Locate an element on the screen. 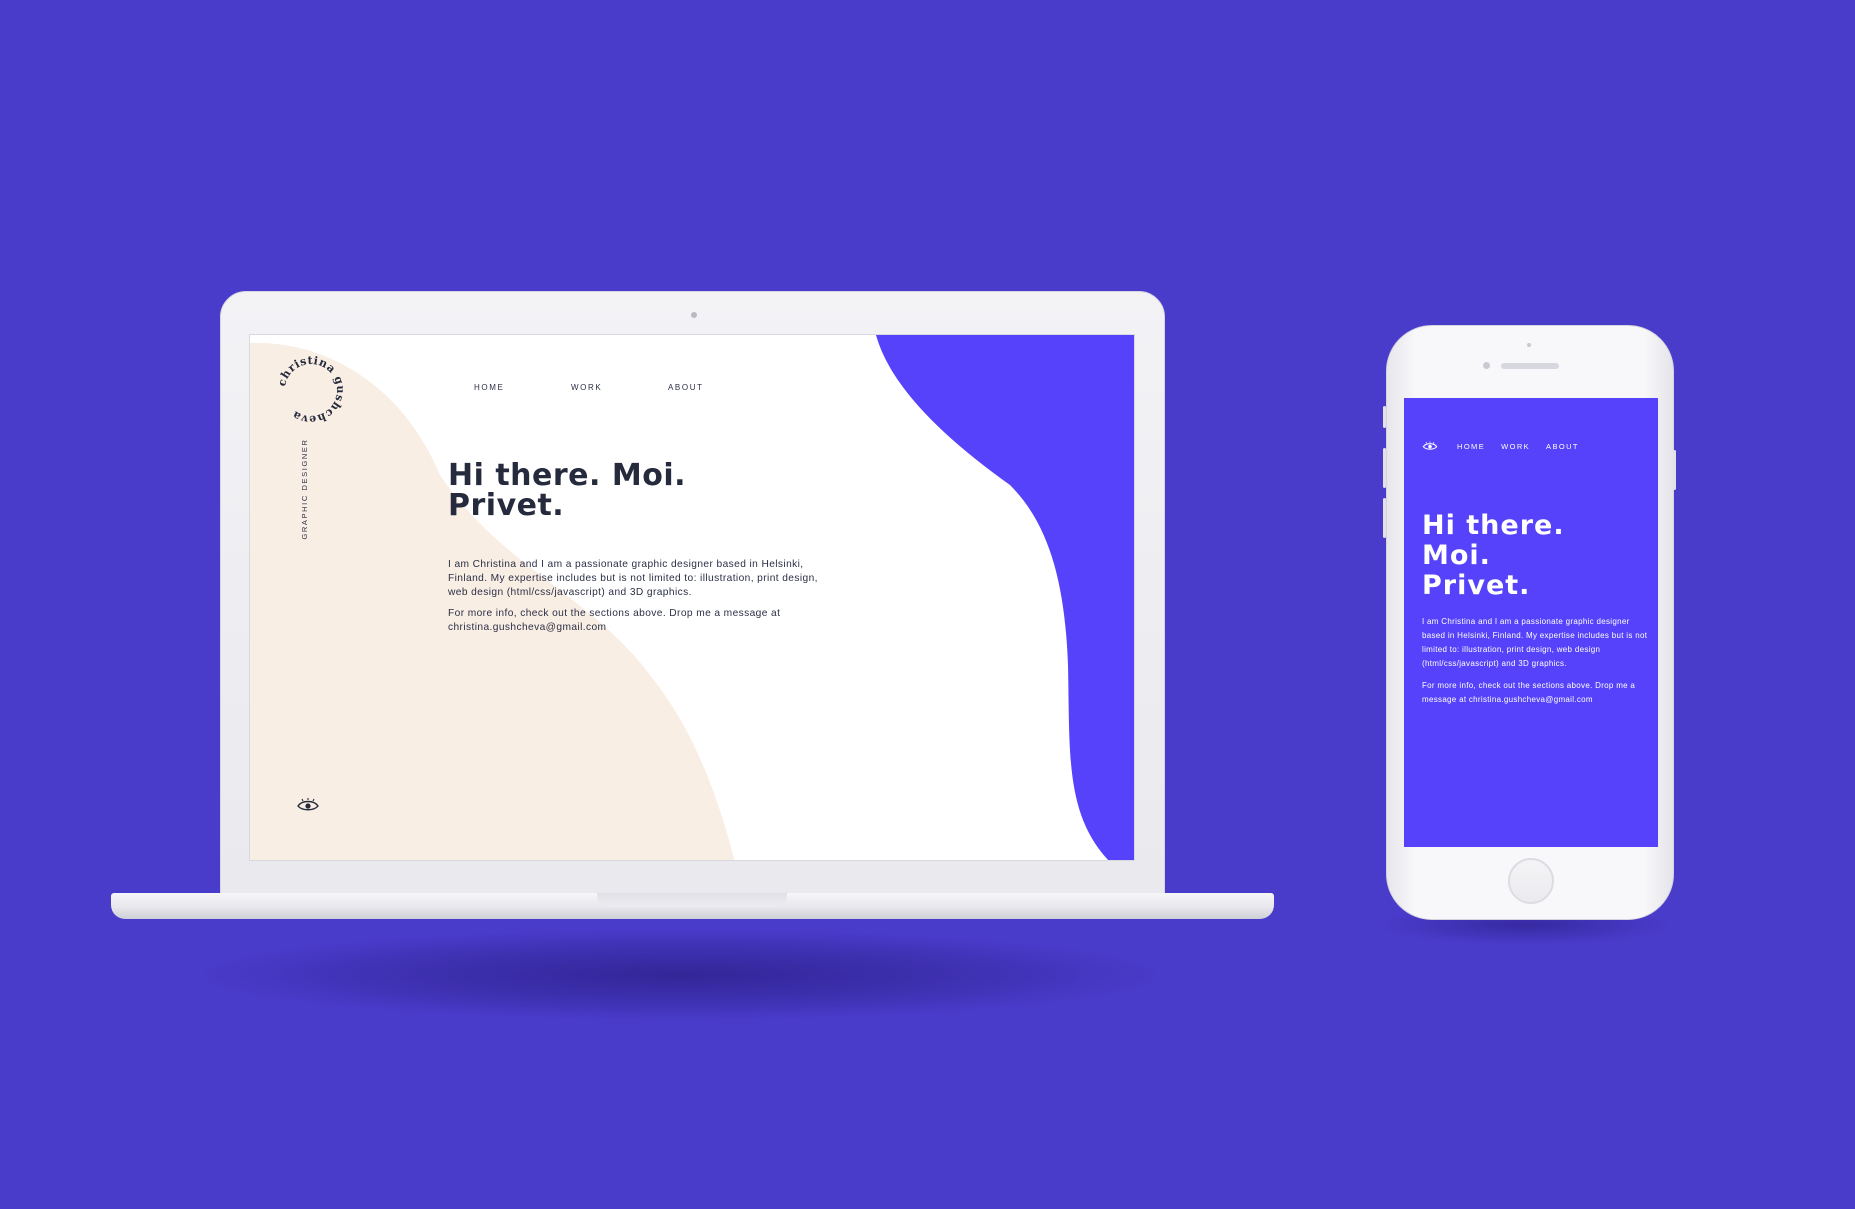 The image size is (1855, 1209). vertical-role-label: GRAPHIC DESIGNER is located at coordinates (304, 489).